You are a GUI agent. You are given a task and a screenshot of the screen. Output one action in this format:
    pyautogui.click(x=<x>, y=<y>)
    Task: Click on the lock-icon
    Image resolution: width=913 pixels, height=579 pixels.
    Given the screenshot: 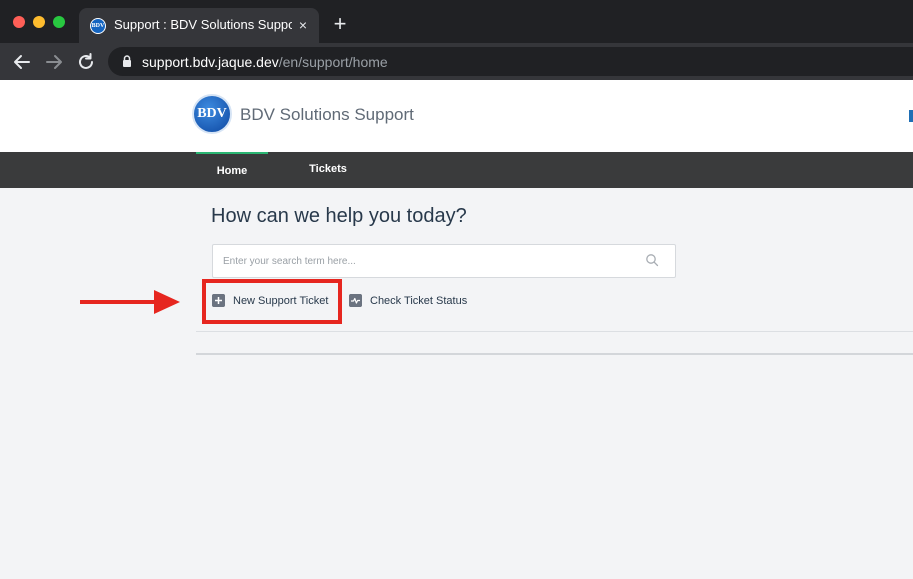 What is the action you would take?
    pyautogui.click(x=127, y=61)
    